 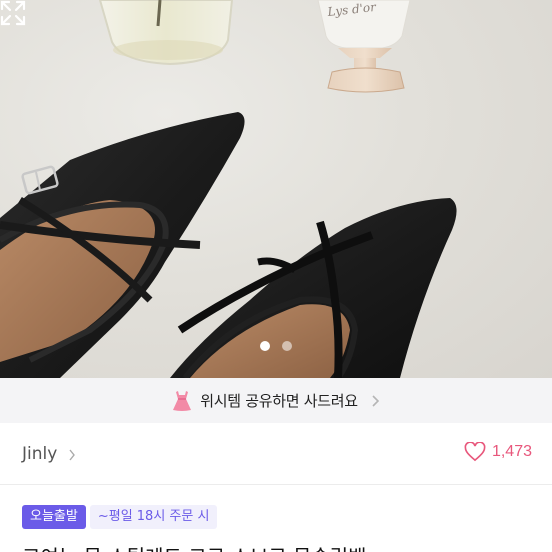 What do you see at coordinates (511, 451) in the screenshot?
I see `like-count: 1,473` at bounding box center [511, 451].